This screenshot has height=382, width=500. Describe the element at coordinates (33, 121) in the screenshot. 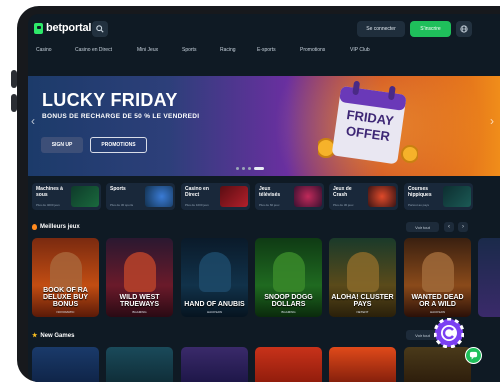

I see `banner-prev-arrow-icon: ‹` at that location.